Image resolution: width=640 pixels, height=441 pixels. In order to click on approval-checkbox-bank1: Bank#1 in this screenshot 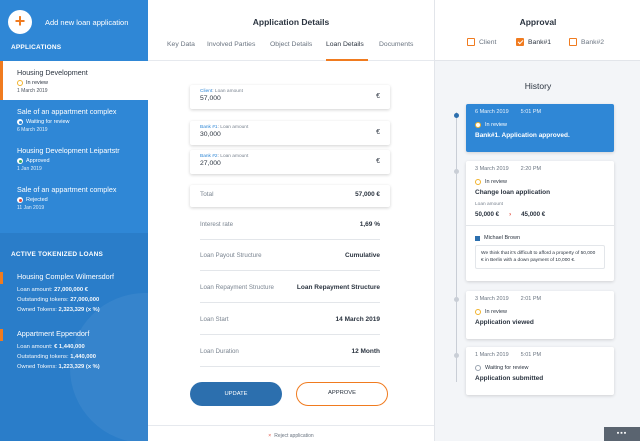, I will do `click(533, 42)`.